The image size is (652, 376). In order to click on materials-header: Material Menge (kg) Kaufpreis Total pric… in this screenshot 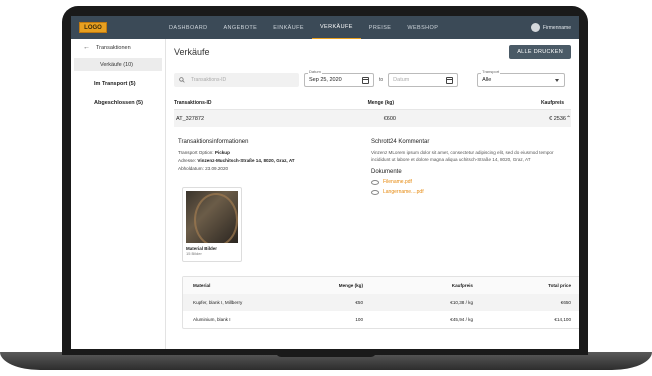, I will do `click(381, 285)`.